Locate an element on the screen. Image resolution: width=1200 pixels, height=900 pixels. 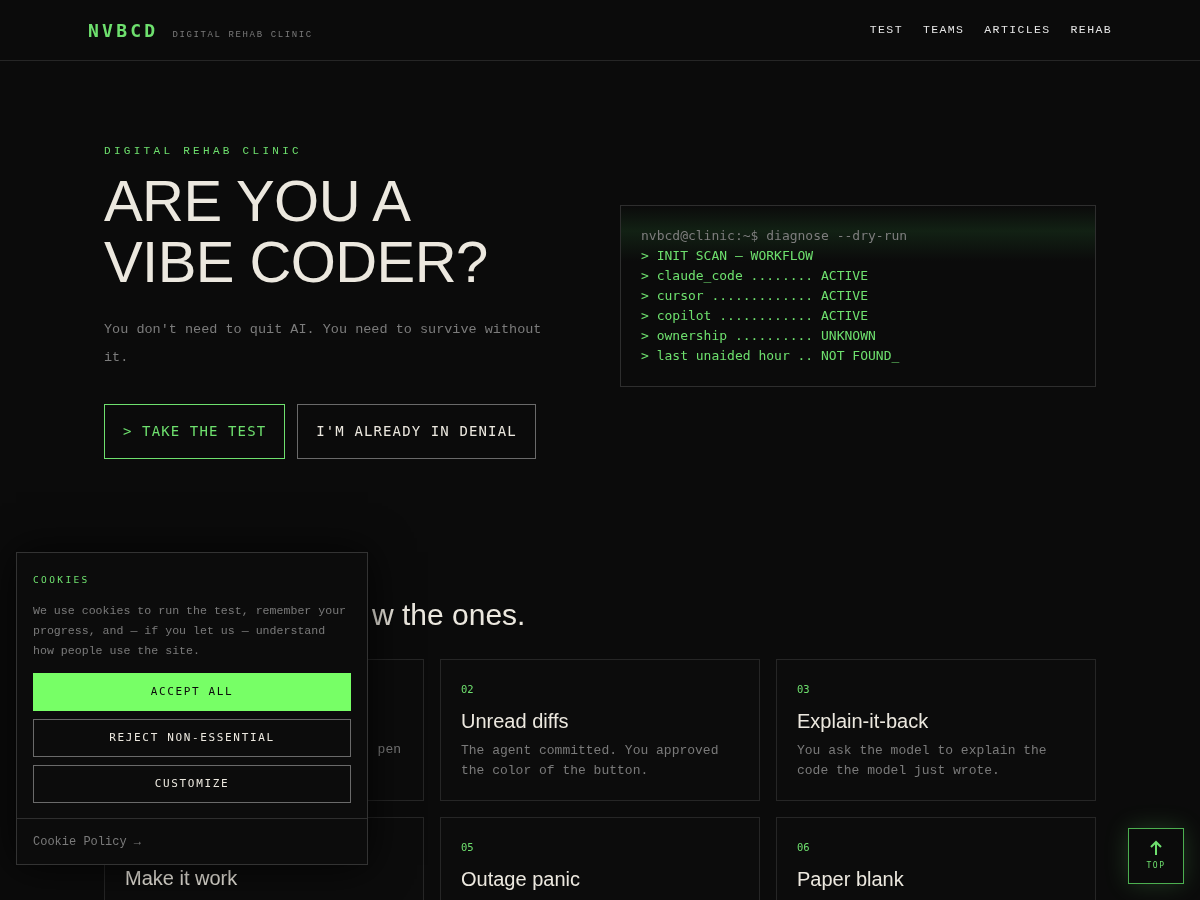
card-number: 03 is located at coordinates (804, 689).